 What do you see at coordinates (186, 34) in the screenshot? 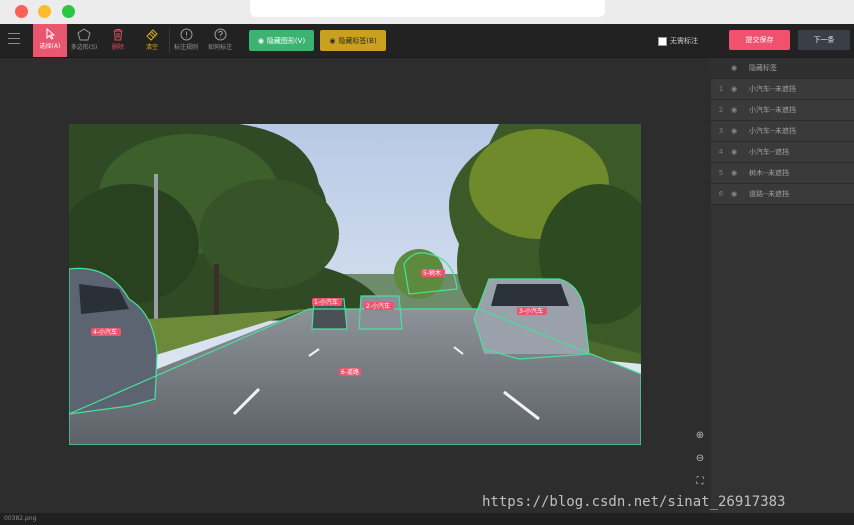
I see `info-icon` at bounding box center [186, 34].